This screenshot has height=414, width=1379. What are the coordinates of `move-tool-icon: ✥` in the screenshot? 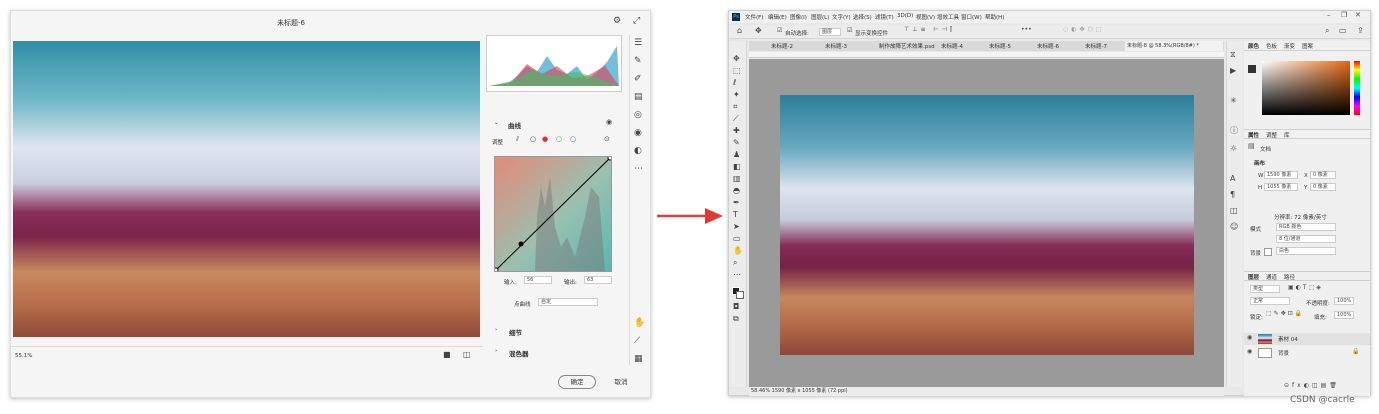 It's located at (758, 31).